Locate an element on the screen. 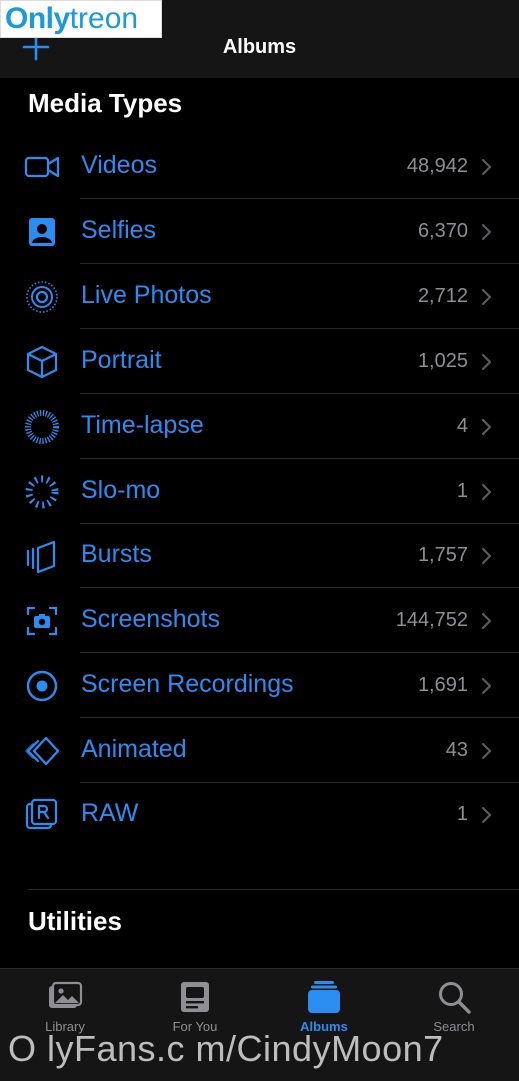 This screenshot has width=519, height=1081. search-icon is located at coordinates (455, 998).